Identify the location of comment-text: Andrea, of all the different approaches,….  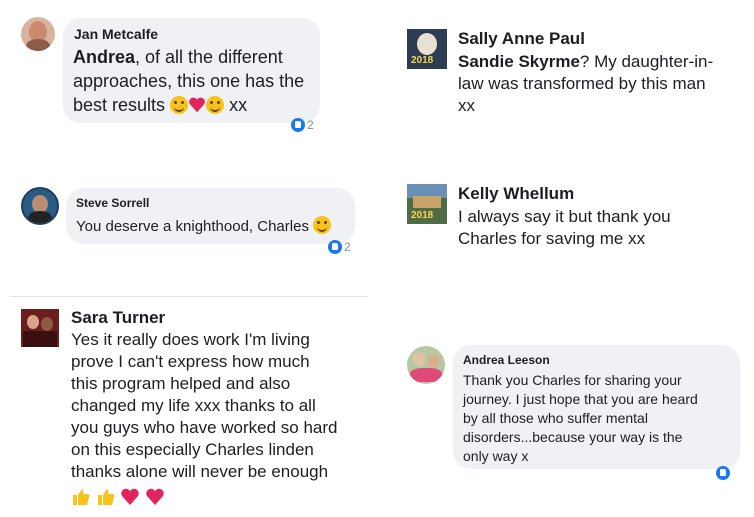
(193, 81).